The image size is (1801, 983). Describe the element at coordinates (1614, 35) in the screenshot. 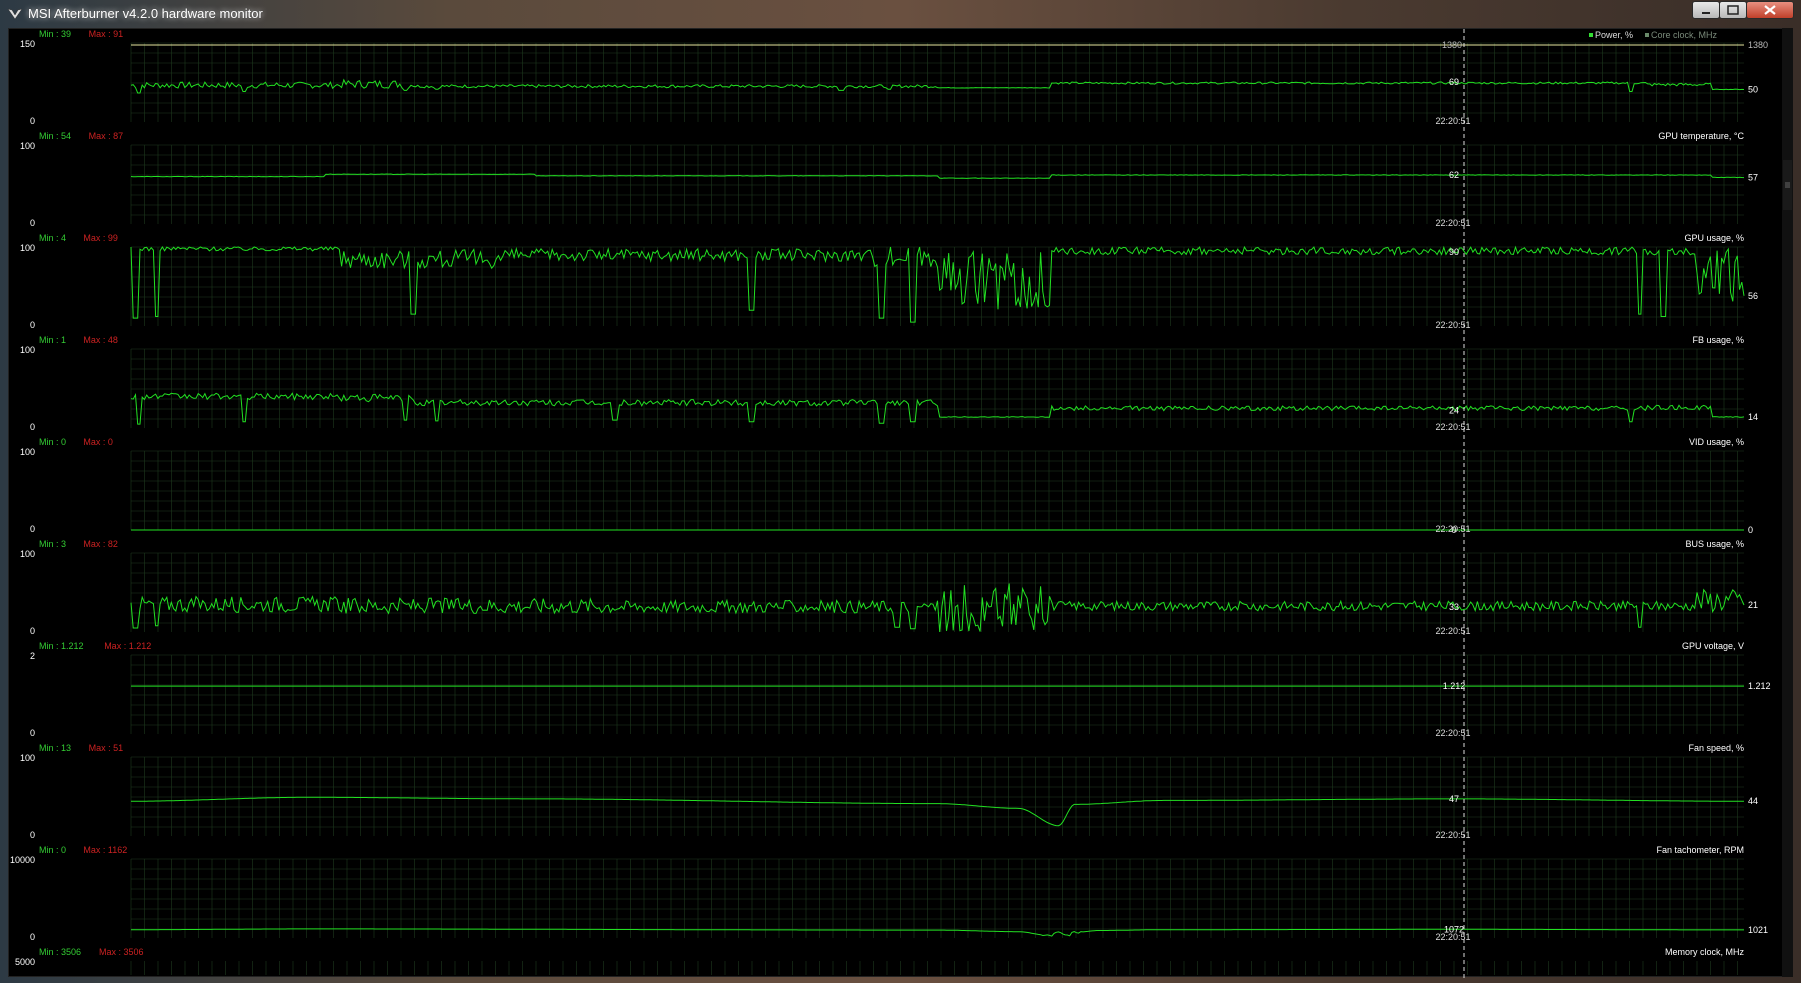

I see `legend-entry: Power, %` at that location.